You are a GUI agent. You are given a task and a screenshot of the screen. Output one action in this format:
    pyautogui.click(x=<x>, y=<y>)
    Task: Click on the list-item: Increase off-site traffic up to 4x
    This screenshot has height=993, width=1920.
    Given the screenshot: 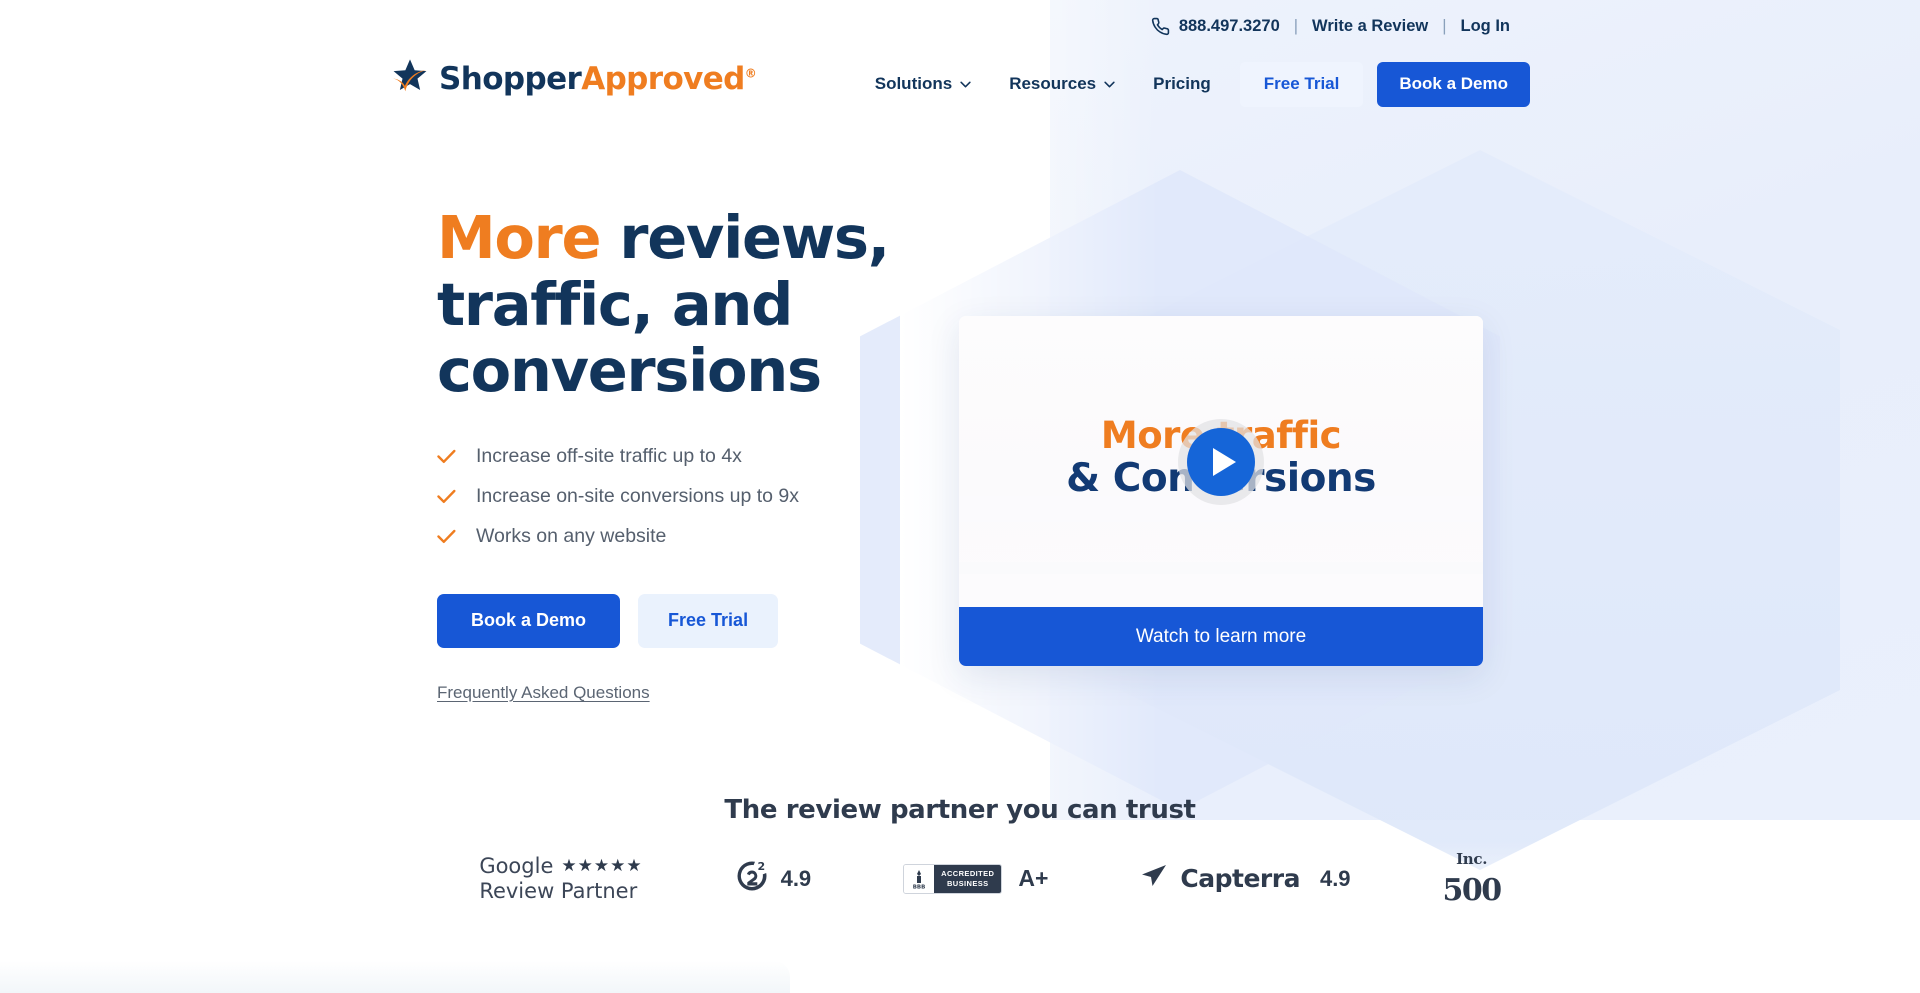 What is the action you would take?
    pyautogui.click(x=717, y=456)
    